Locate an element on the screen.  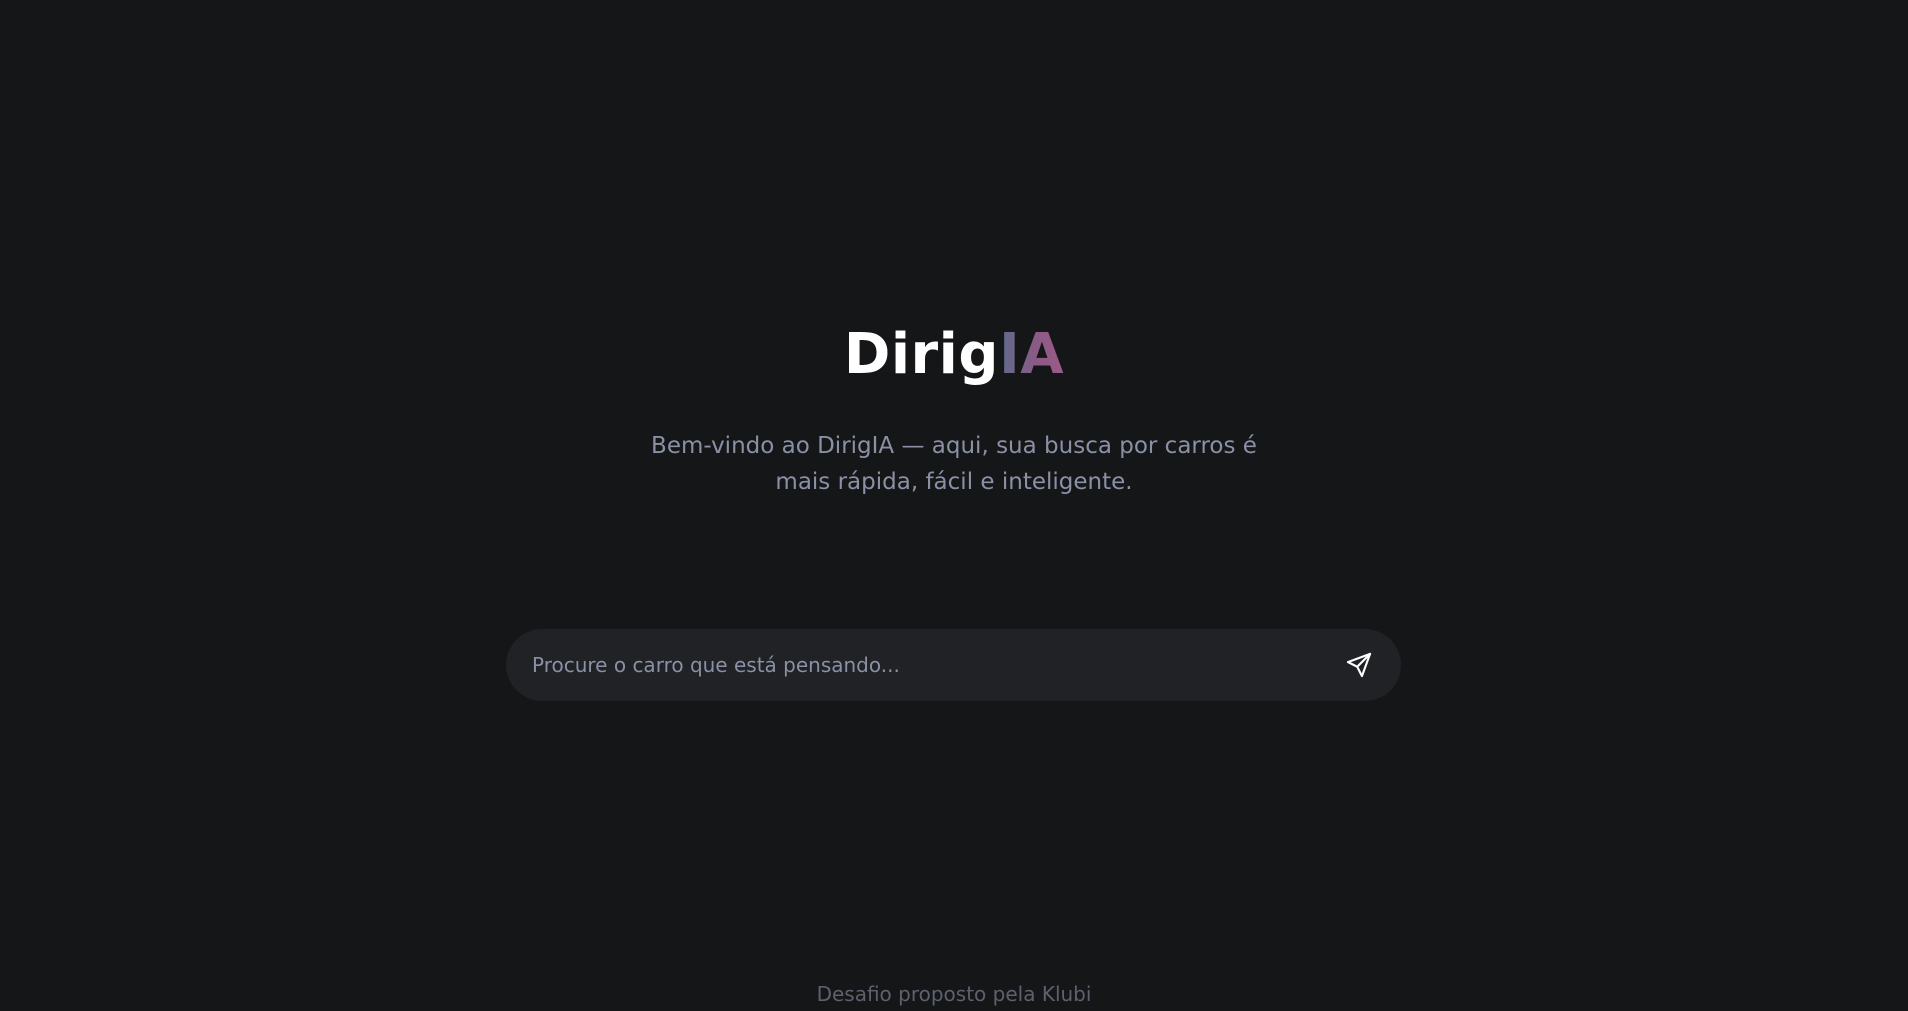
send-icon is located at coordinates (1359, 665).